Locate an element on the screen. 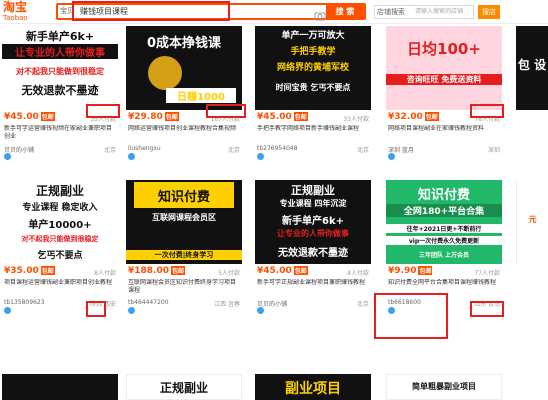 The image size is (548, 400). image-text: 单产一万可放大 is located at coordinates (313, 36).